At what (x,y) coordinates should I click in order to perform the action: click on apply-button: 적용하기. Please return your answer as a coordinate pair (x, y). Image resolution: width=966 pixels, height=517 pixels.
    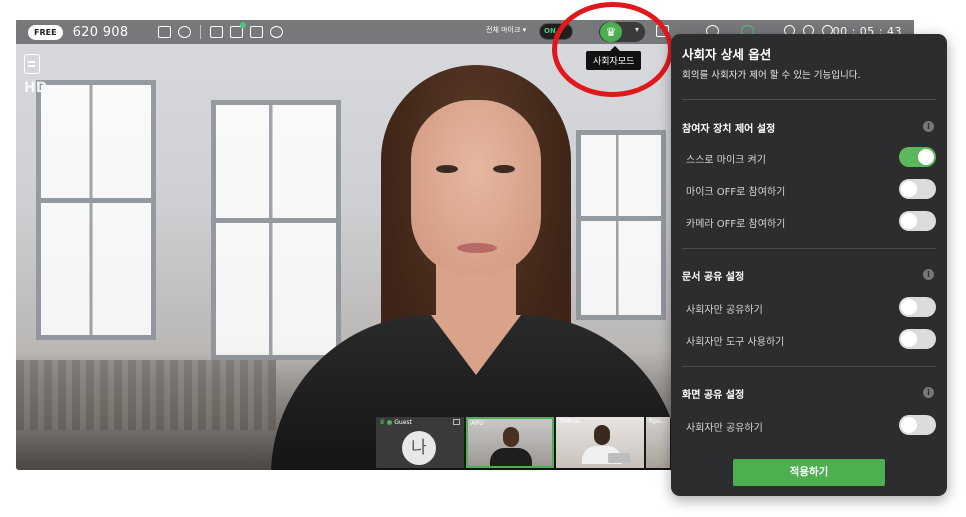
    Looking at the image, I should click on (809, 472).